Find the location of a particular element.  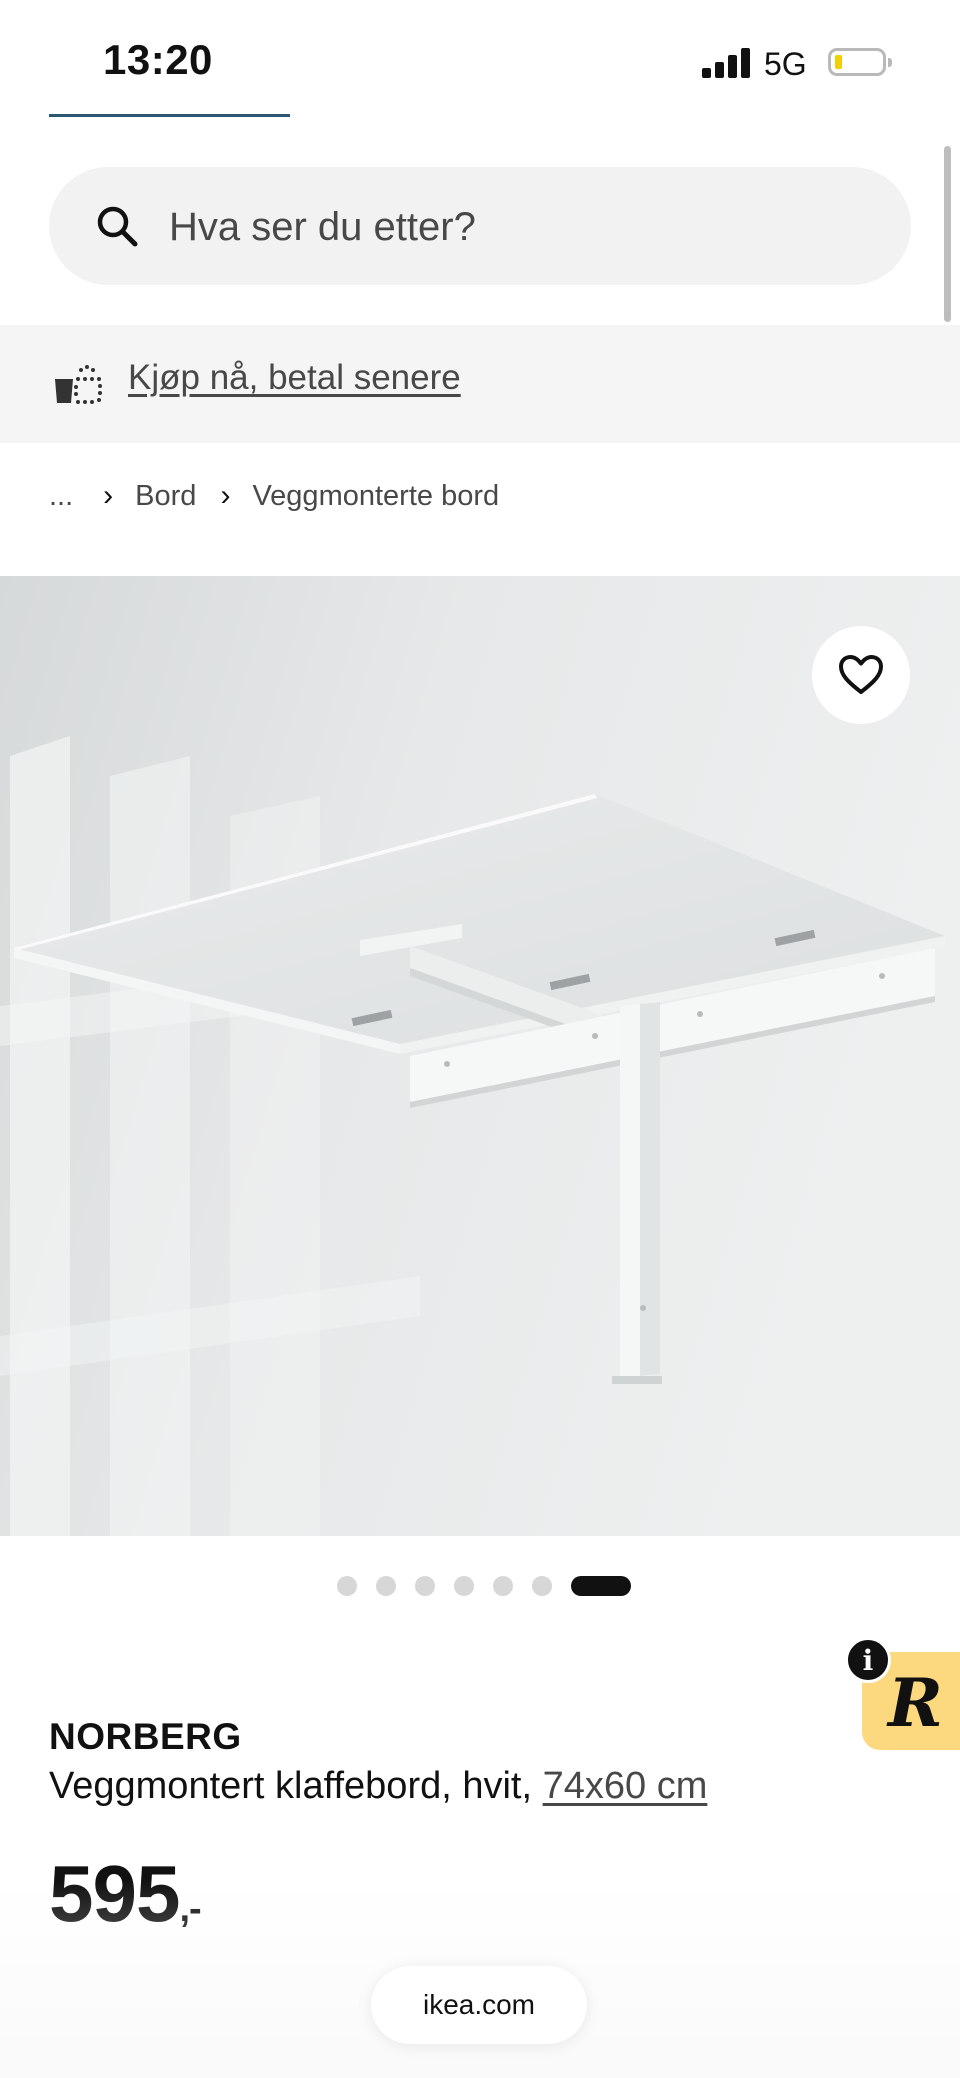

buy-now-pay-later-link: Kjøp nå, betal senere is located at coordinates (294, 378).